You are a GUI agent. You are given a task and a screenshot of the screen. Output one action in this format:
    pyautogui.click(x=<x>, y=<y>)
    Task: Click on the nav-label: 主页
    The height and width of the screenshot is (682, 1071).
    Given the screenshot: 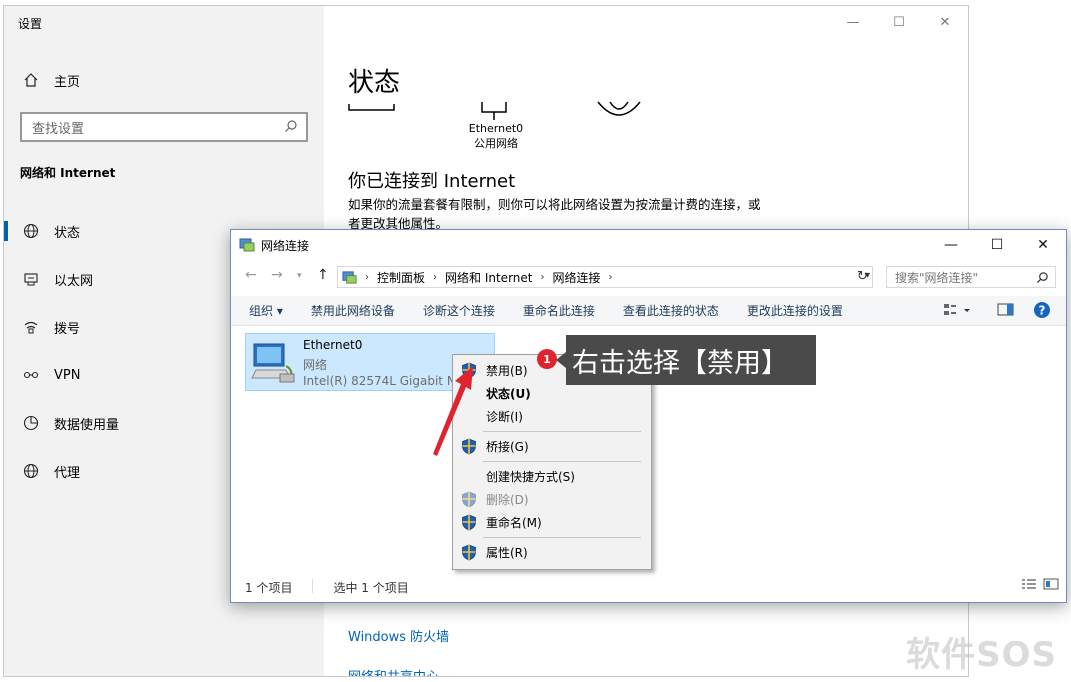 What is the action you would take?
    pyautogui.click(x=67, y=82)
    